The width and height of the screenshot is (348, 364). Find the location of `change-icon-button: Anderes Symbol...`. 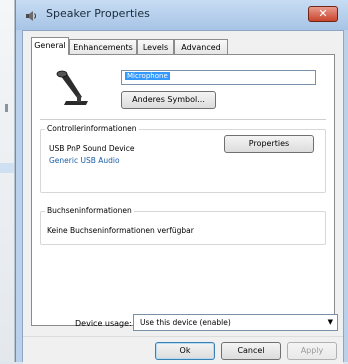

change-icon-button: Anderes Symbol... is located at coordinates (168, 100).